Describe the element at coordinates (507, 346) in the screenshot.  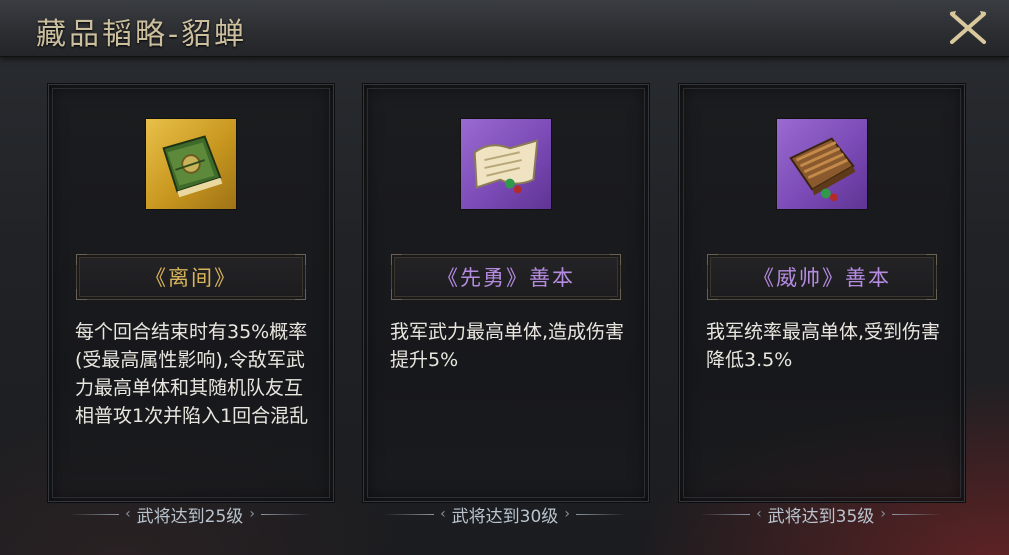
I see `item-description: 我军武力最高单体,造成伤害提升5%` at that location.